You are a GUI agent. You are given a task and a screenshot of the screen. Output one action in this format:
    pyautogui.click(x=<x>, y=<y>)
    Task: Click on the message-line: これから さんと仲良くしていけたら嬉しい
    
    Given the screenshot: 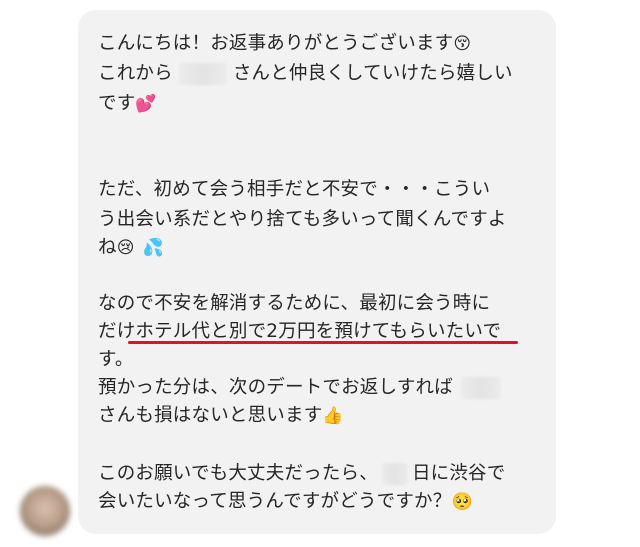 What is the action you would take?
    pyautogui.click(x=305, y=74)
    